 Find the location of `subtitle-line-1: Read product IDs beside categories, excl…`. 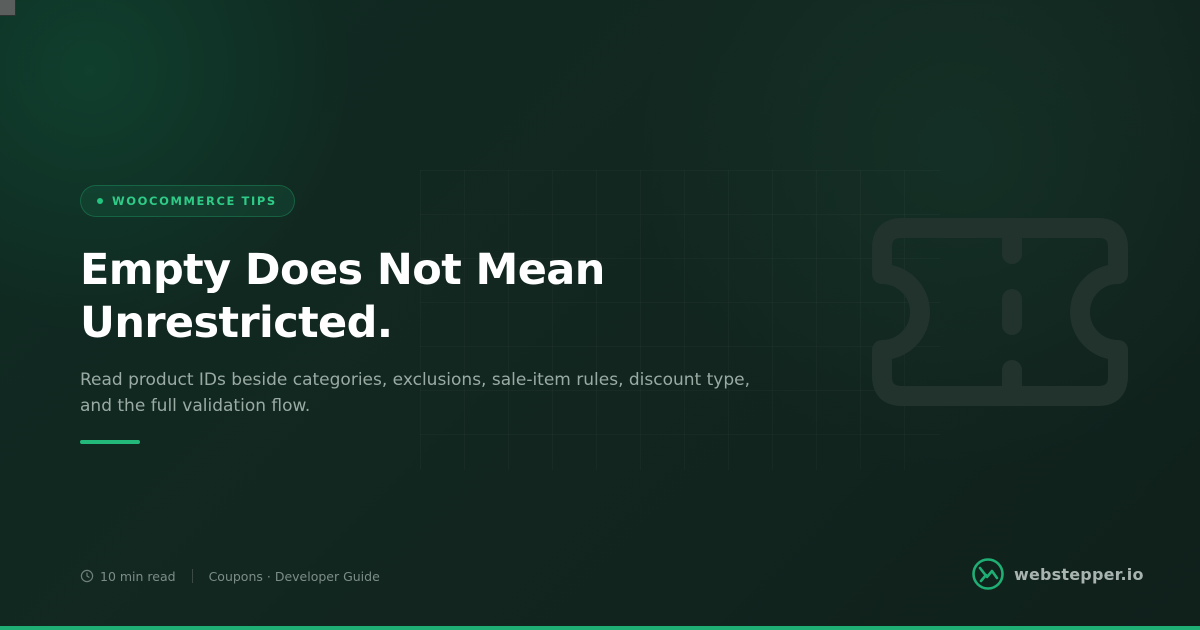

subtitle-line-1: Read product IDs beside categories, excl… is located at coordinates (415, 380).